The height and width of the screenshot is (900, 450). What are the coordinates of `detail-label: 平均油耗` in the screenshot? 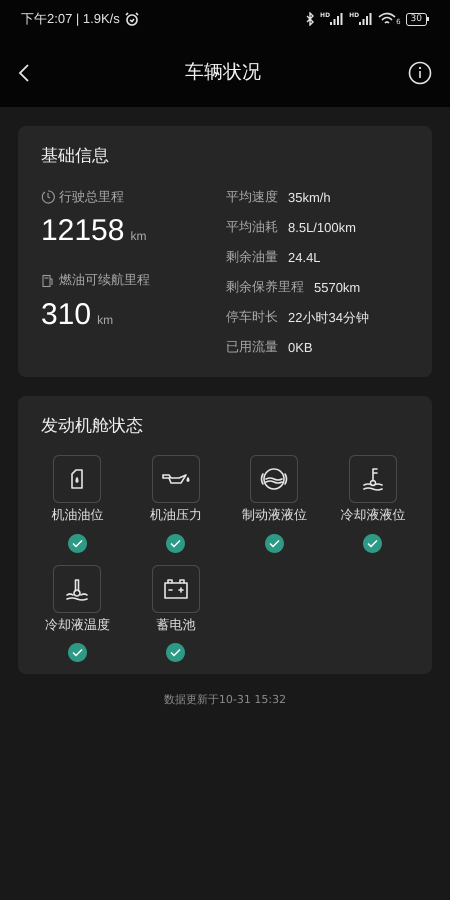 It's located at (252, 227).